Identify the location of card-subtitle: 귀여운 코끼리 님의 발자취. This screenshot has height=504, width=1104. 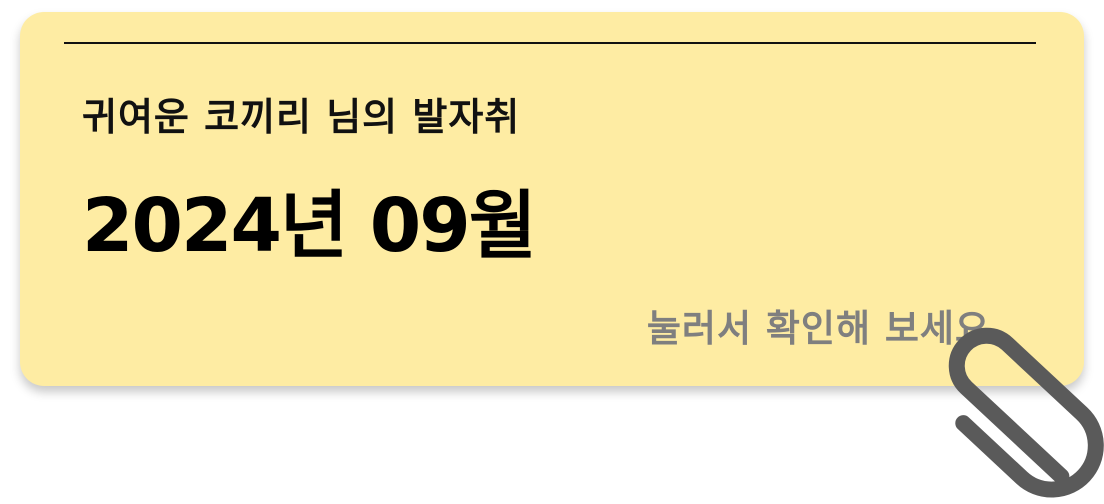
(301, 117).